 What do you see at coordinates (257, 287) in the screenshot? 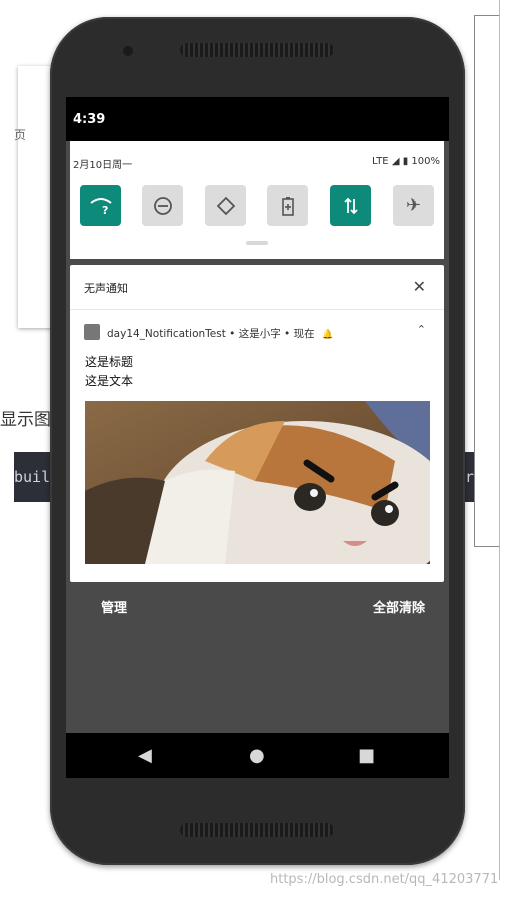
I see `silent-section-header: 无声通知 ✕` at bounding box center [257, 287].